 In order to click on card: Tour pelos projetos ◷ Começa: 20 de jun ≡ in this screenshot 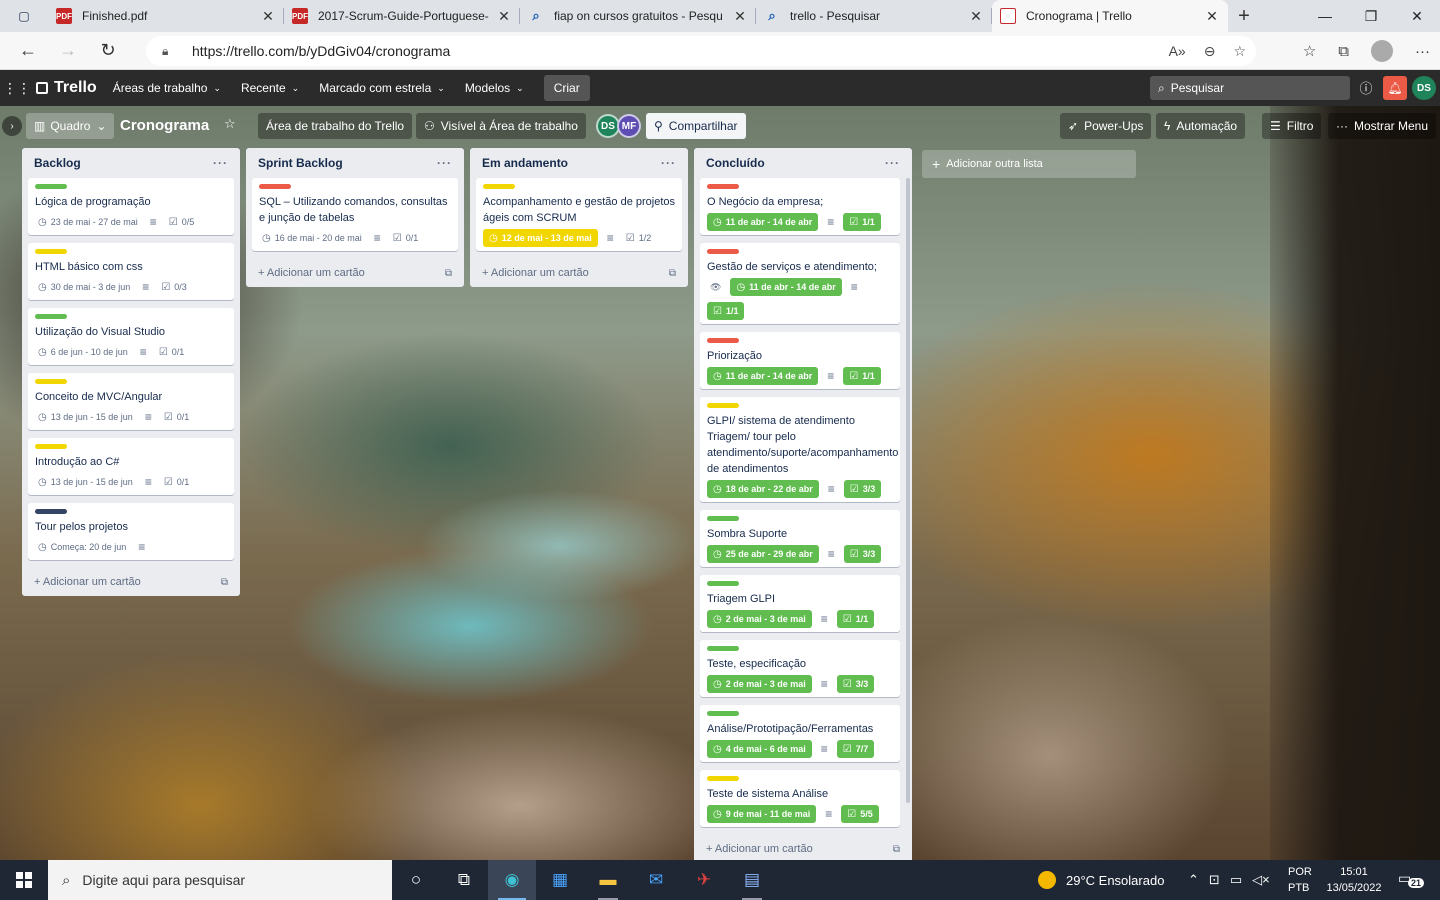, I will do `click(131, 531)`.